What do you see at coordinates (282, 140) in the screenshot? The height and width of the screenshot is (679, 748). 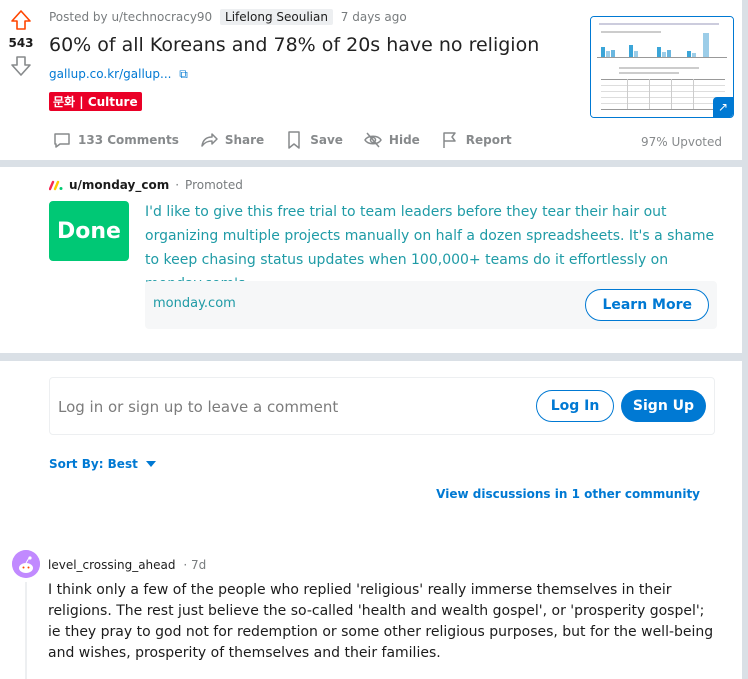 I see `post-actions: 133 Comments Share Save Hide Report` at bounding box center [282, 140].